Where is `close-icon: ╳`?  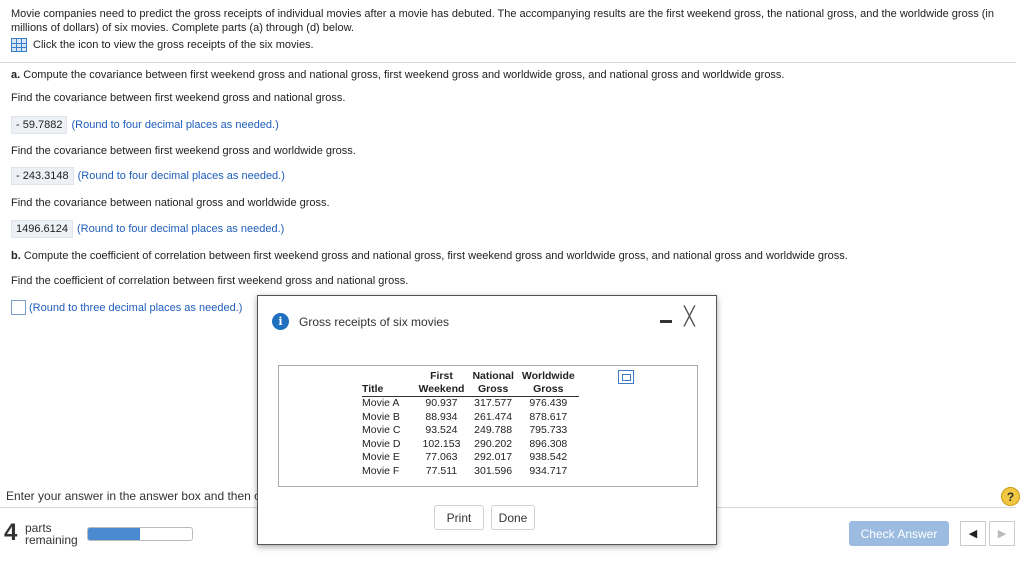
close-icon: ╳ is located at coordinates (689, 316).